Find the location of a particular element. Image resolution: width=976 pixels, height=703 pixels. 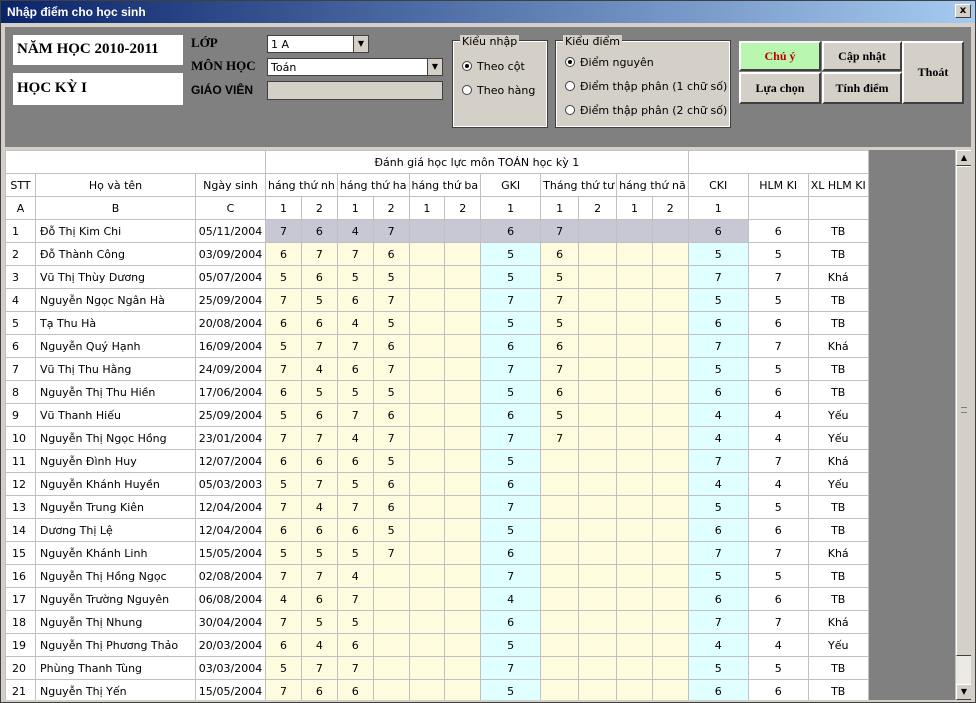

col-header: Tháng thứ tư is located at coordinates (579, 185).